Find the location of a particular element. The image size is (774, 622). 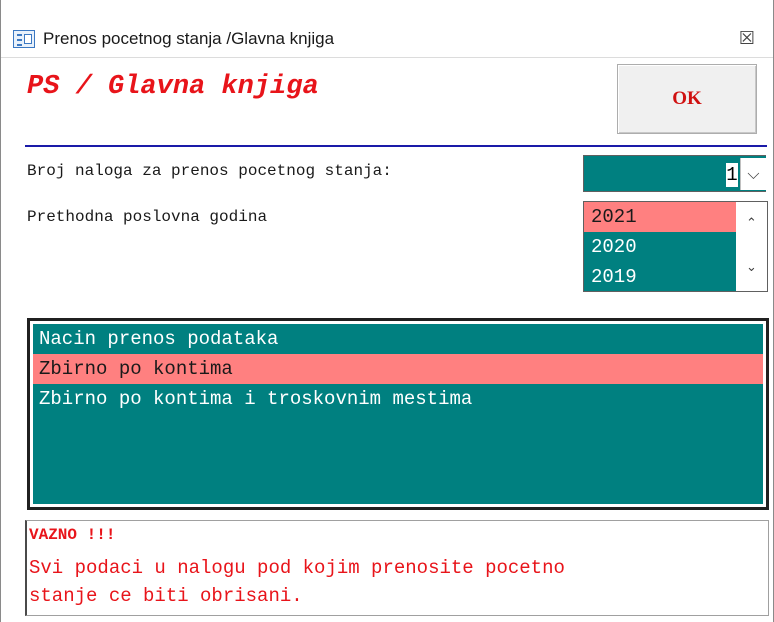

title-bar: Prenos pocetnog stanja /Glavna knjiga ☒ is located at coordinates (387, 29).